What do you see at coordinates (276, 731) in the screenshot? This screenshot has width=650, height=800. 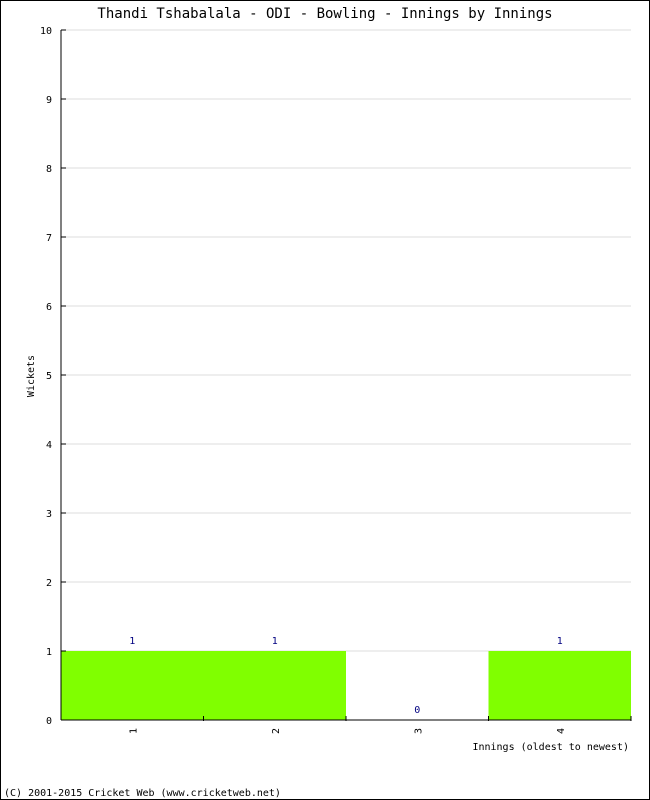 I see `x-tick-label: 2` at bounding box center [276, 731].